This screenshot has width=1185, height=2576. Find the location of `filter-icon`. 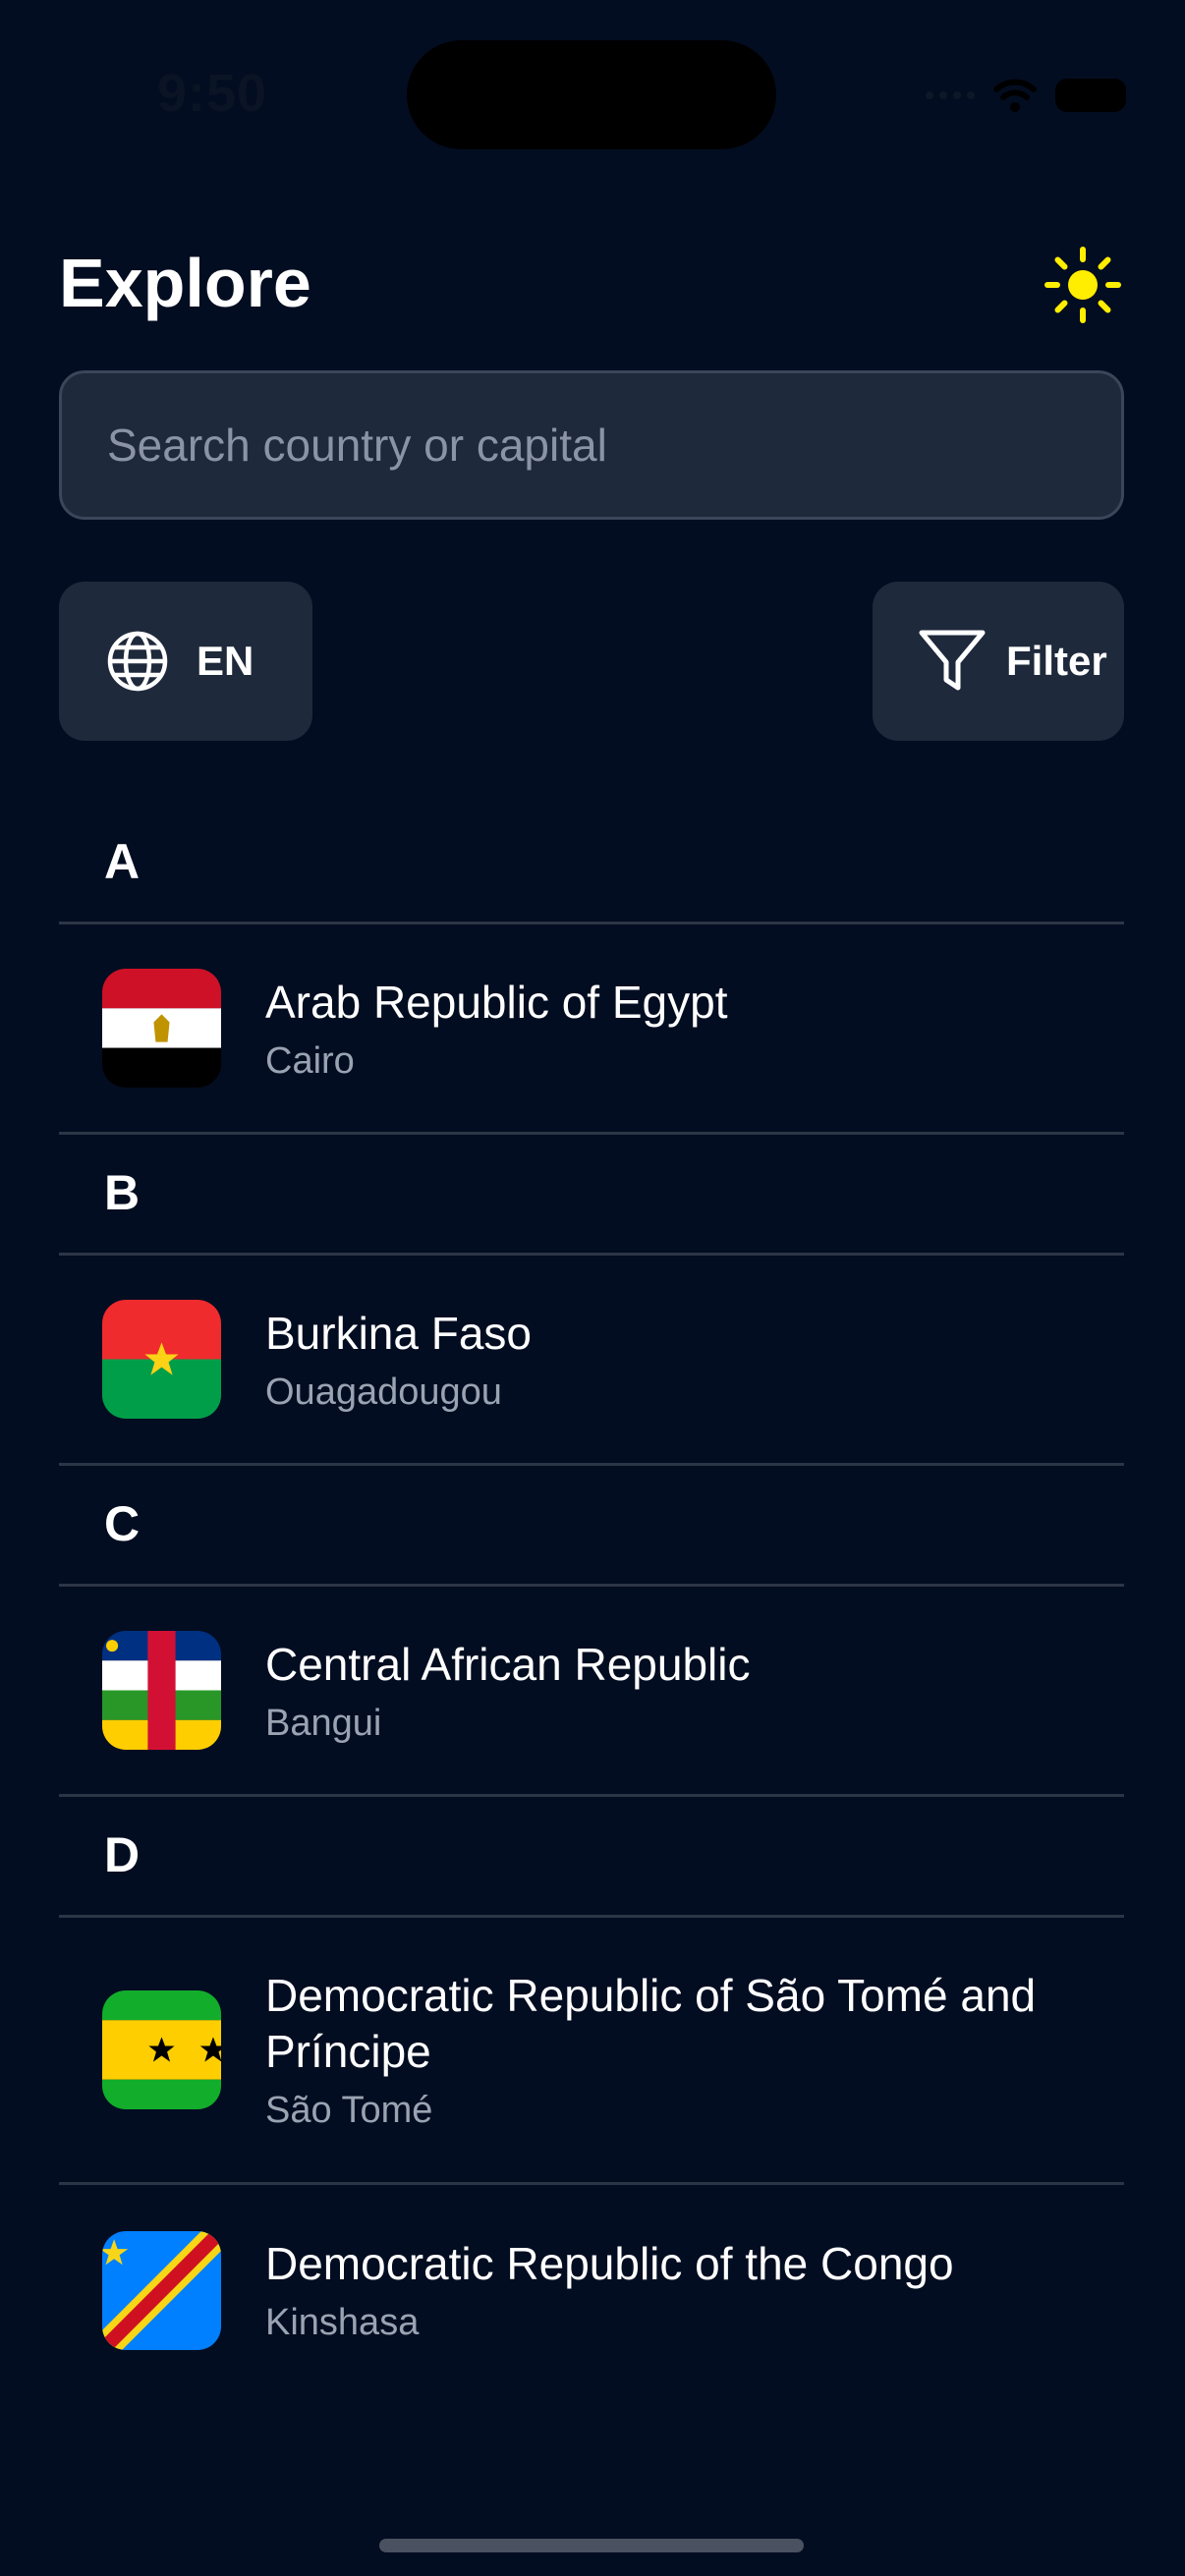

filter-icon is located at coordinates (953, 660).